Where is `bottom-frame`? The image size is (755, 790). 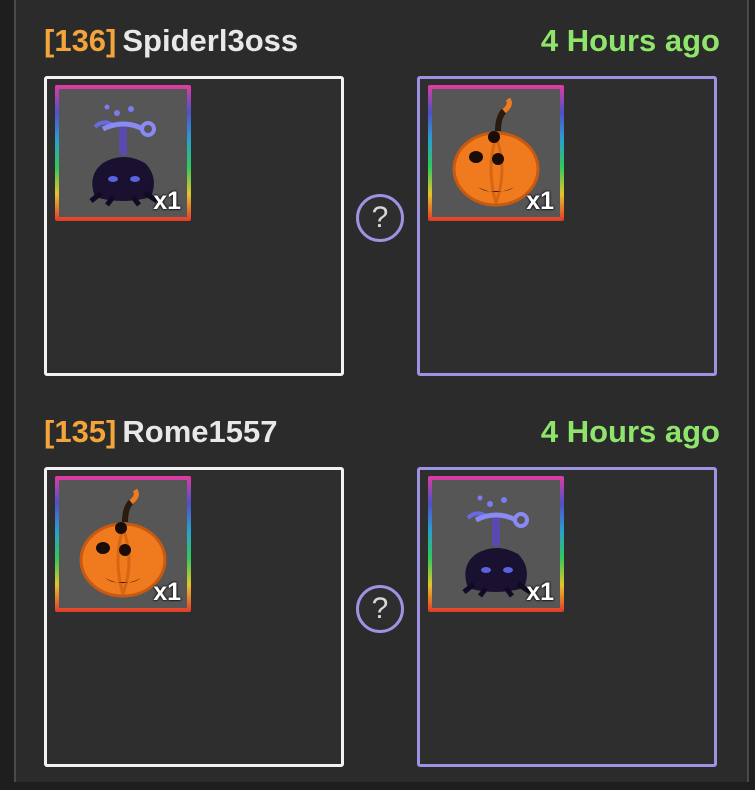
bottom-frame is located at coordinates (381, 786).